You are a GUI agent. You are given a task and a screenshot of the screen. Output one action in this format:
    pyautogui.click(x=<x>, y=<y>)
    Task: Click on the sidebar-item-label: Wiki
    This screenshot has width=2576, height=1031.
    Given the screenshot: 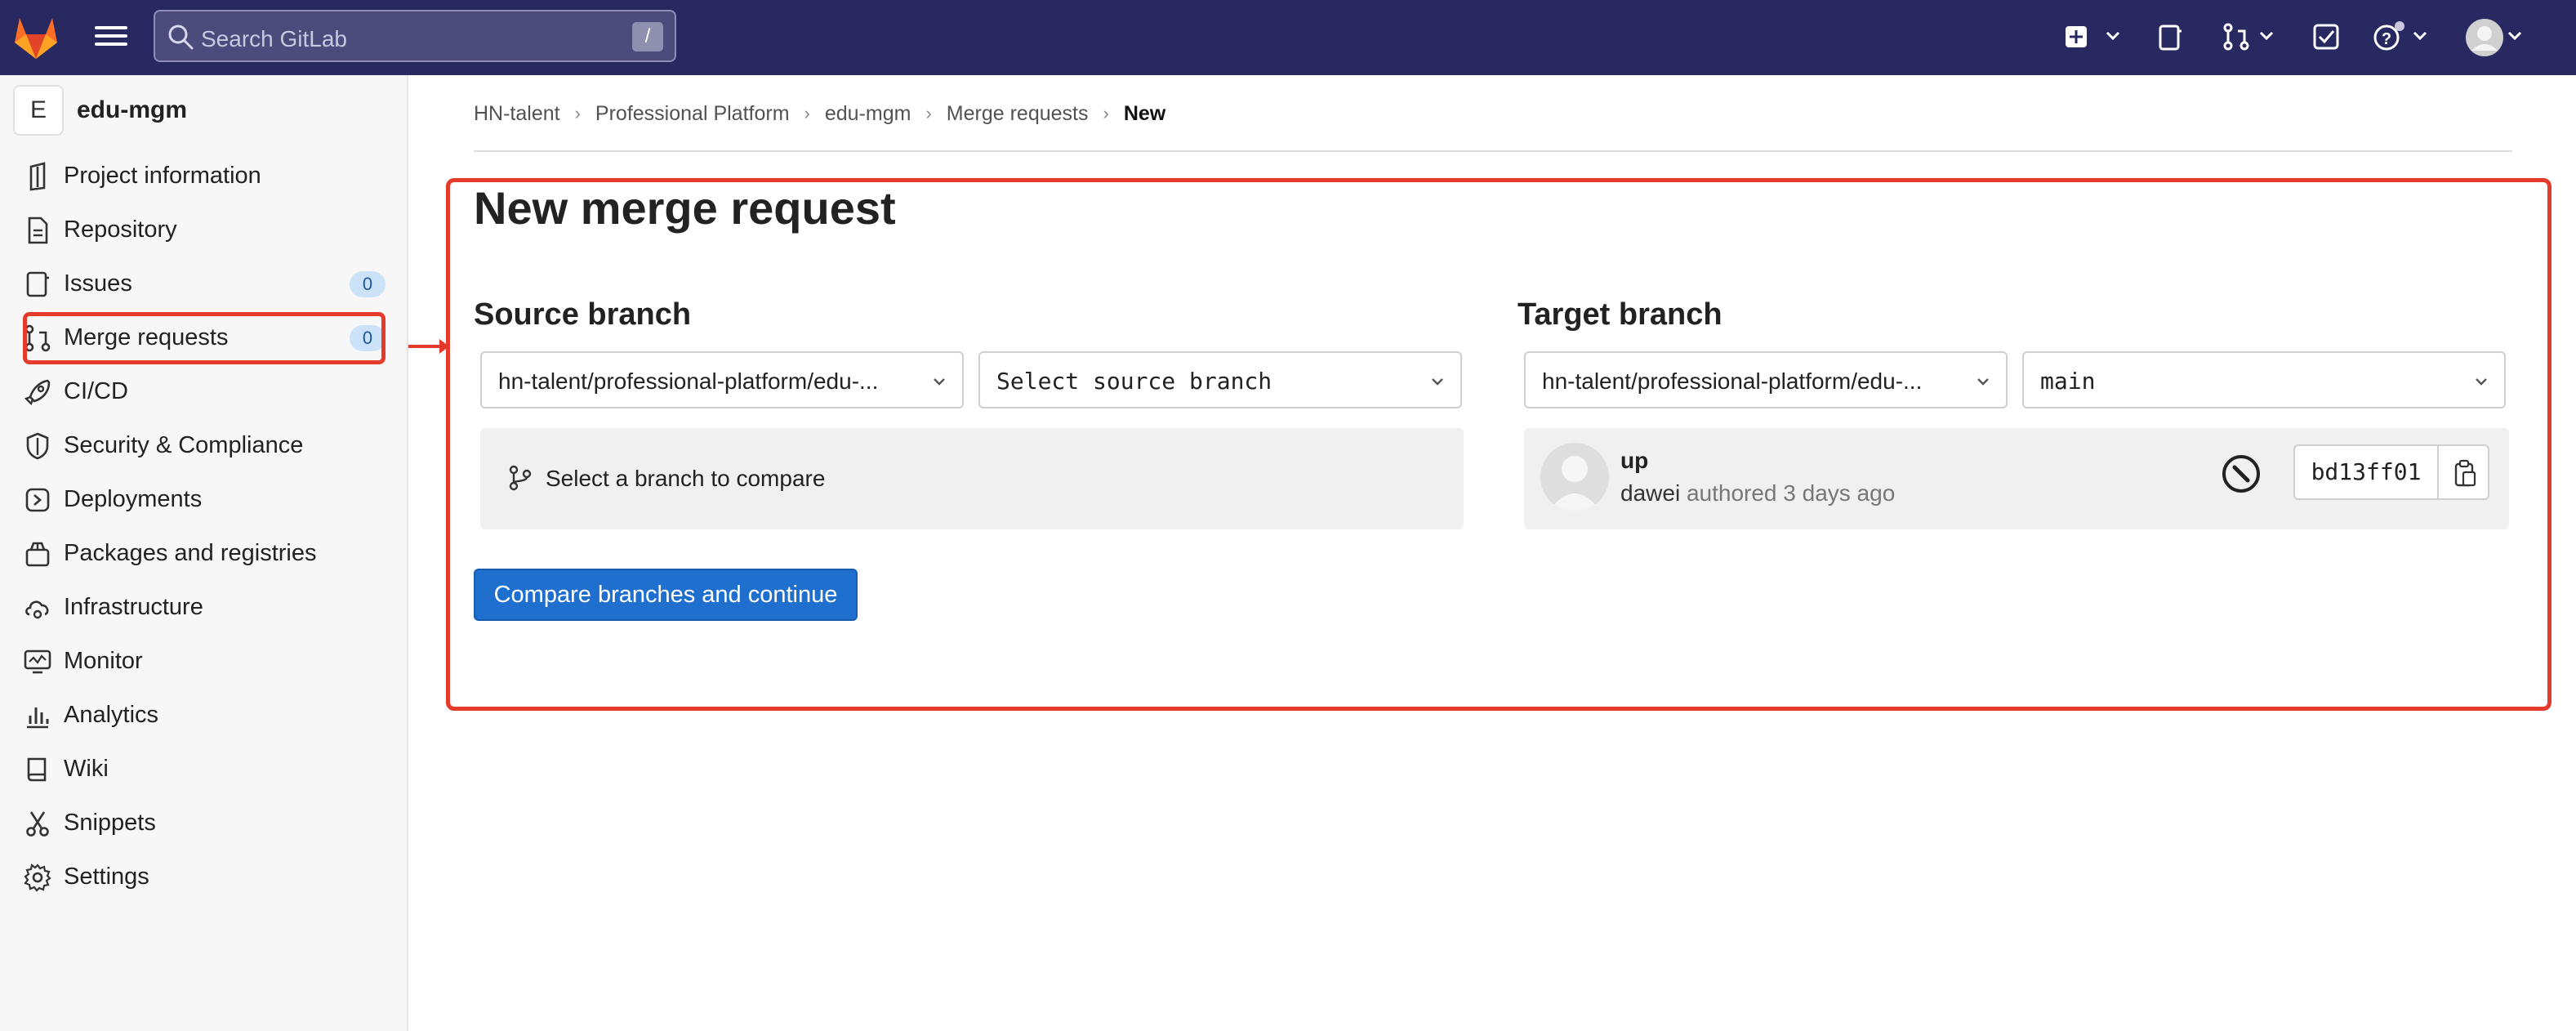 What is the action you would take?
    pyautogui.click(x=86, y=769)
    